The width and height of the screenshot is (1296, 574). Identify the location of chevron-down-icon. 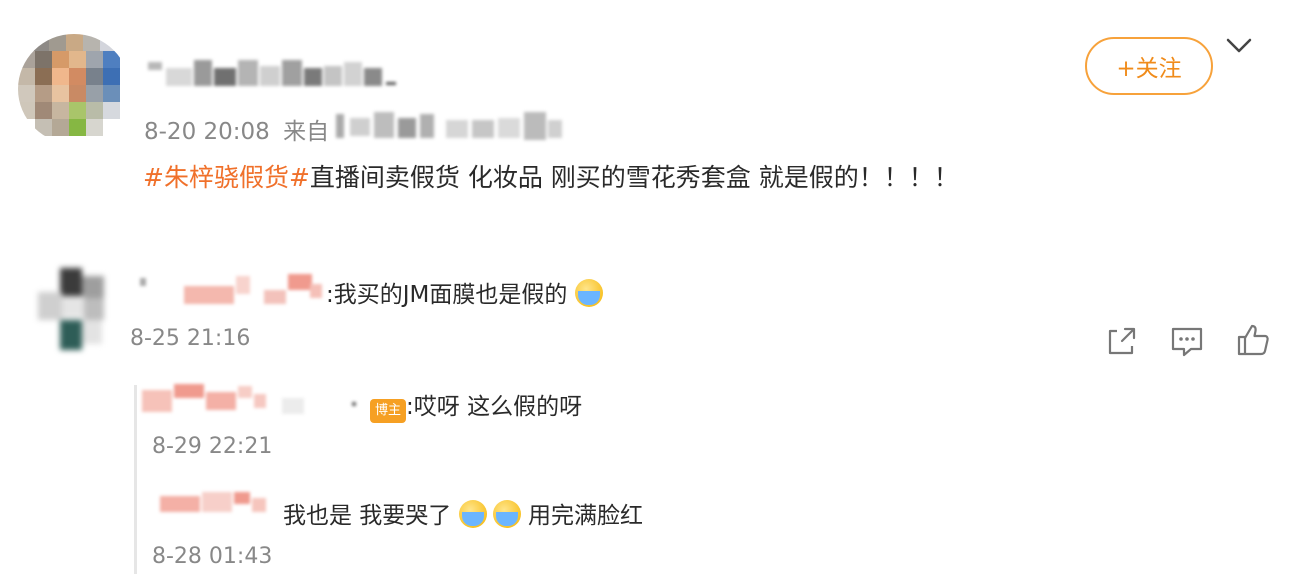
(1239, 46).